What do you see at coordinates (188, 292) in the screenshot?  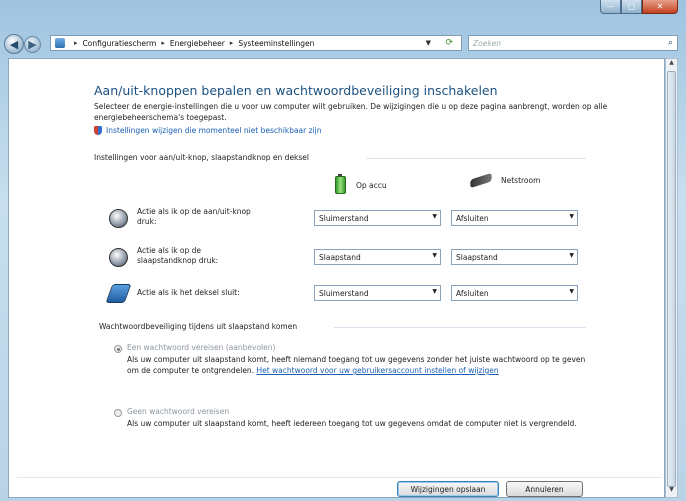 I see `lid-close-label: Actie als ik het deksel sluit:` at bounding box center [188, 292].